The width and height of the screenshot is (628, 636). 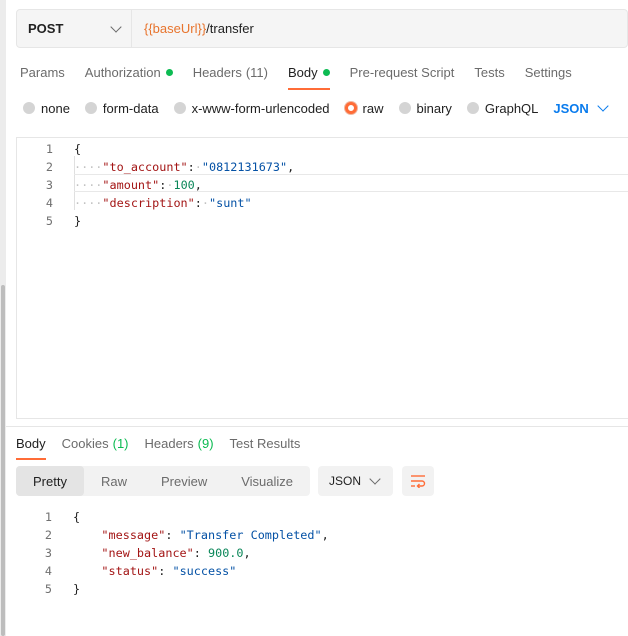 I want to click on code-line: 3 ····"amount":·100,, so click(x=322, y=185).